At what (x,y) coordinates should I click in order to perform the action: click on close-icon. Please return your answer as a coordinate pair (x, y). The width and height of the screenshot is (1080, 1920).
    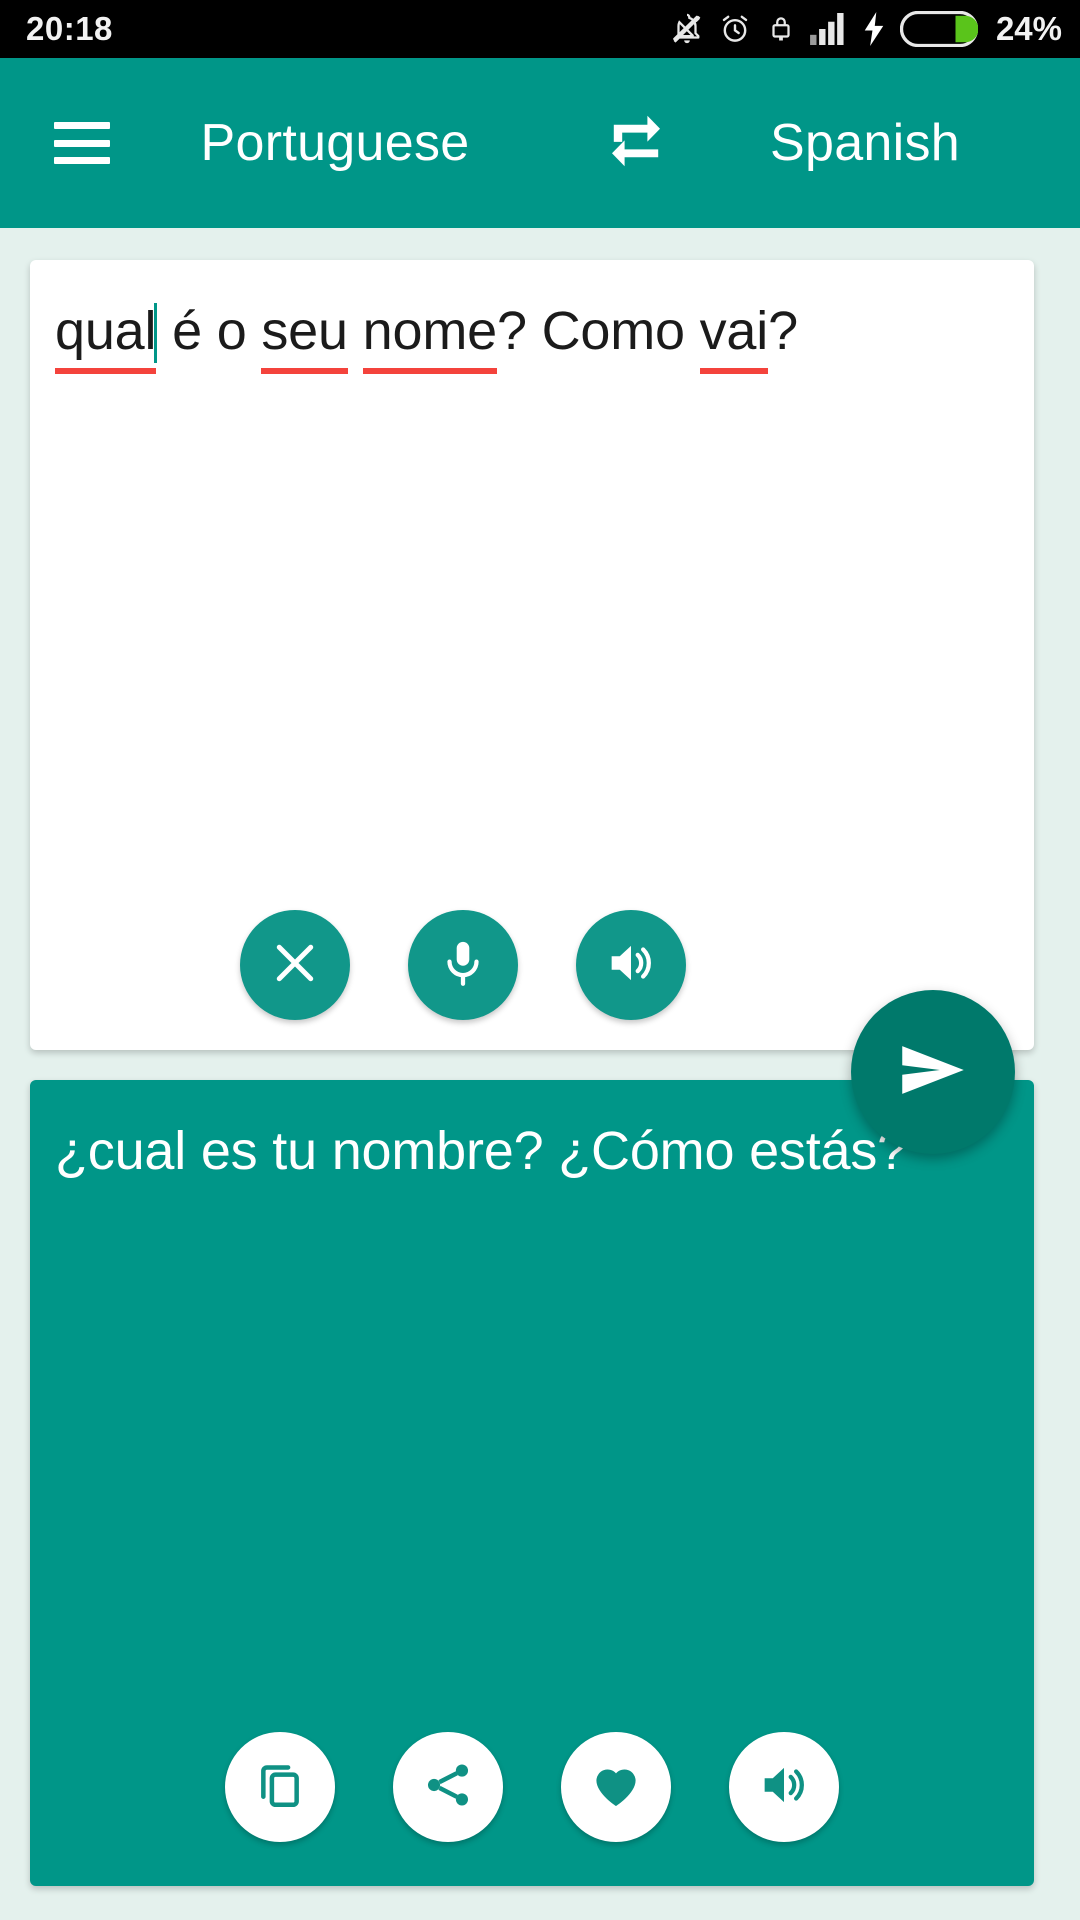
    Looking at the image, I should click on (295, 965).